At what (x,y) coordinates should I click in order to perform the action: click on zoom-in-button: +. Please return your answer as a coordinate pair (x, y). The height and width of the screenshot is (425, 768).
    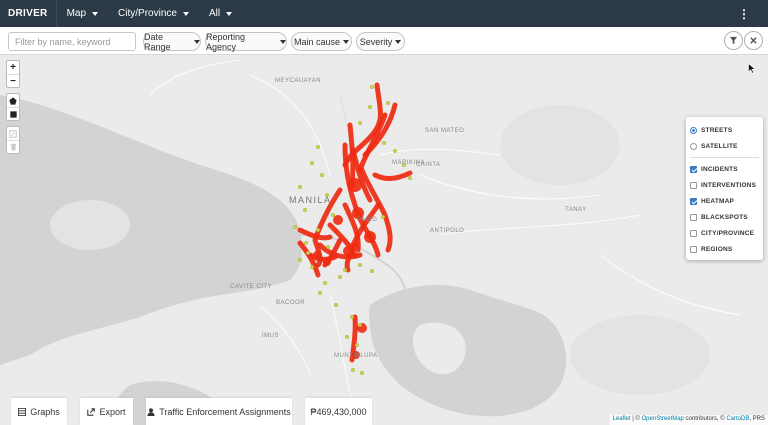
    Looking at the image, I should click on (13, 67).